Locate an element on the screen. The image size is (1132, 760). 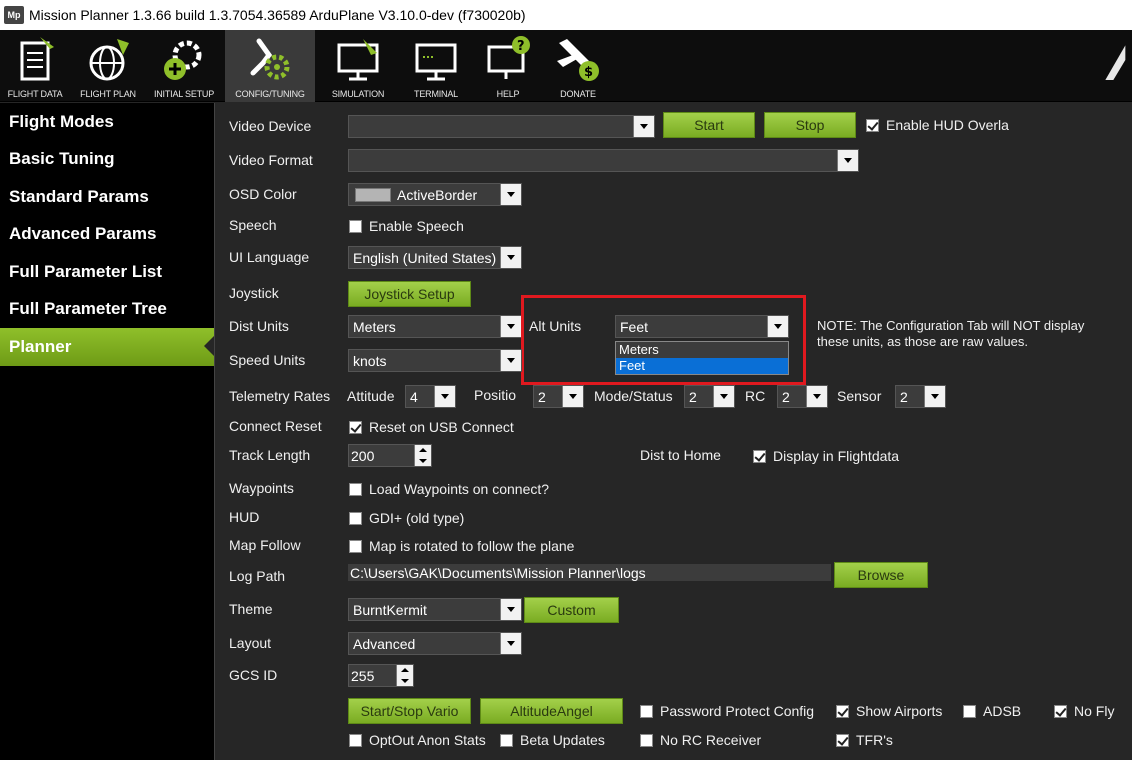
dropdown-option-feet: Feet is located at coordinates (702, 366).